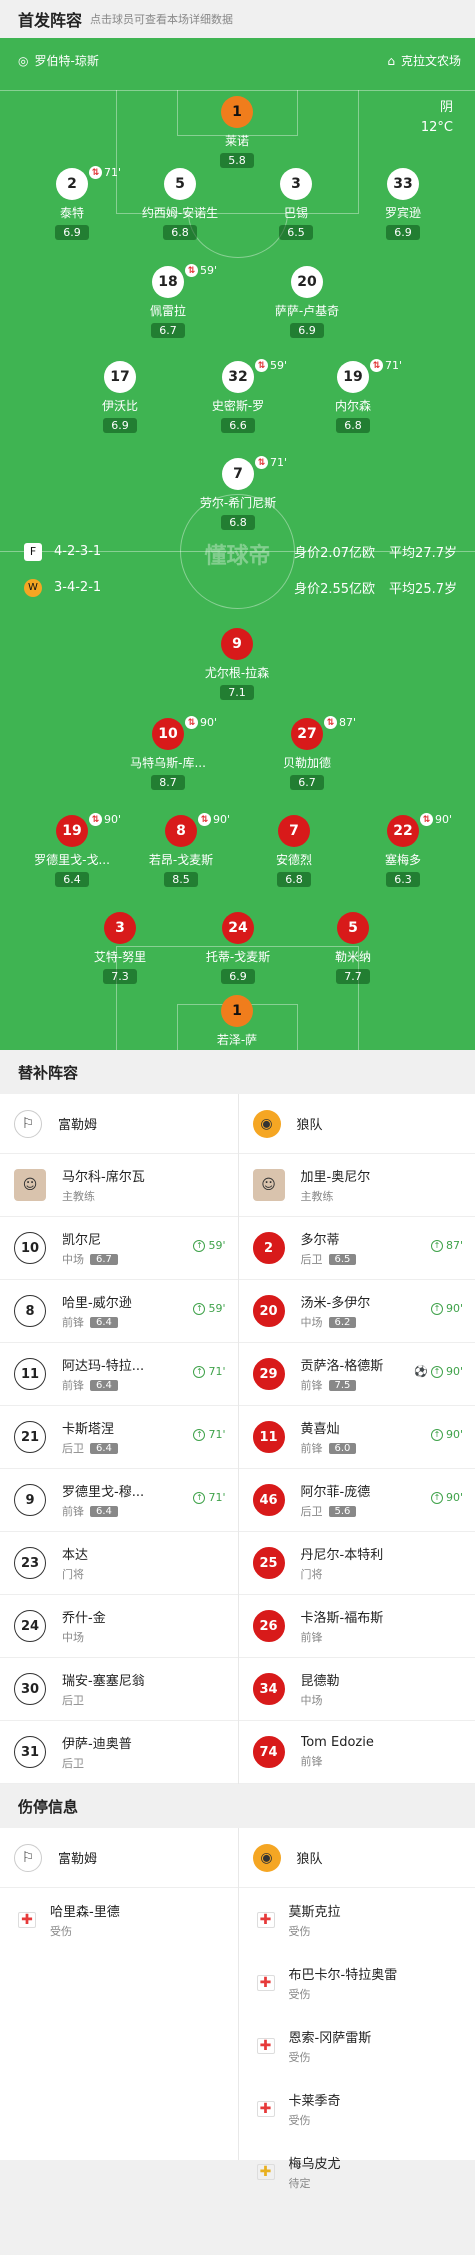  What do you see at coordinates (356, 1124) in the screenshot?
I see `away-team-header: ◉ 狼队` at bounding box center [356, 1124].